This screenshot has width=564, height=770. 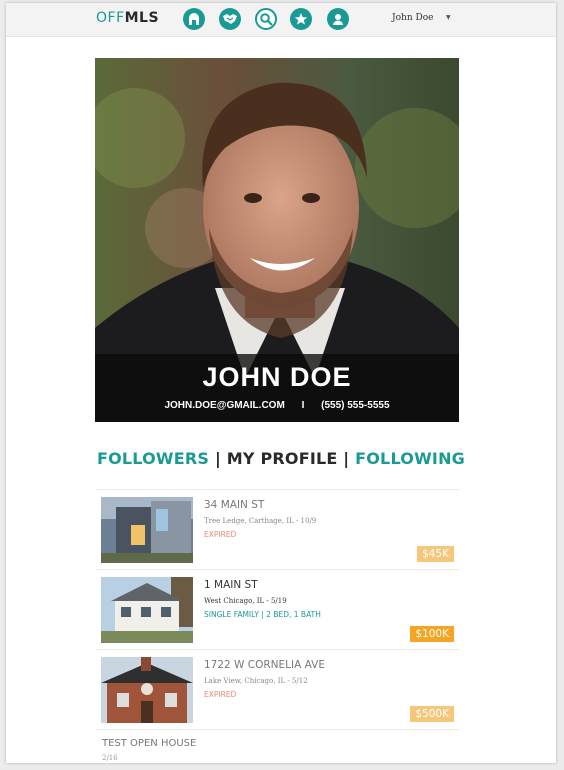 What do you see at coordinates (301, 19) in the screenshot?
I see `star-icon` at bounding box center [301, 19].